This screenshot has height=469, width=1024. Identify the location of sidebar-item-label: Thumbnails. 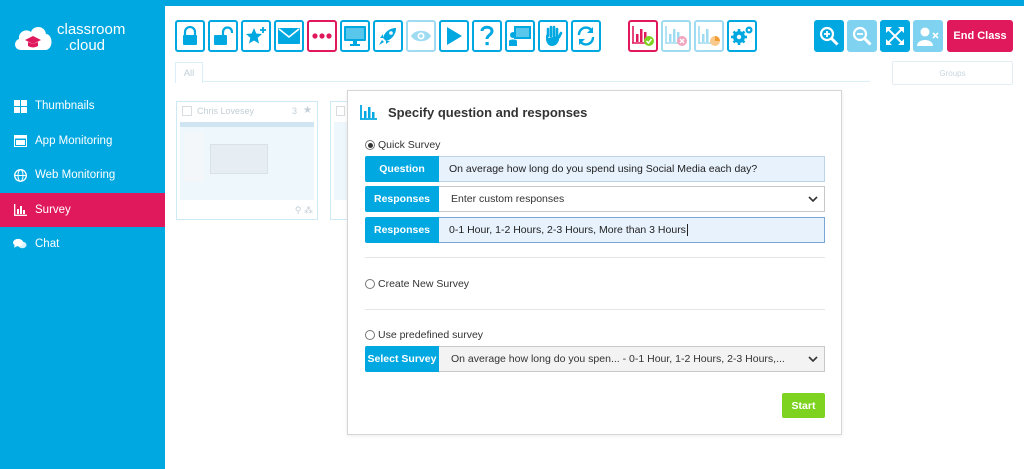
(65, 106).